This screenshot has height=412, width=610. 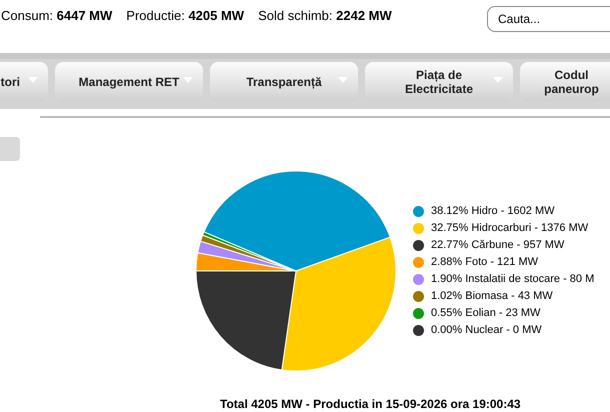 What do you see at coordinates (439, 82) in the screenshot?
I see `nav-menu-button: Piața de Electricitate` at bounding box center [439, 82].